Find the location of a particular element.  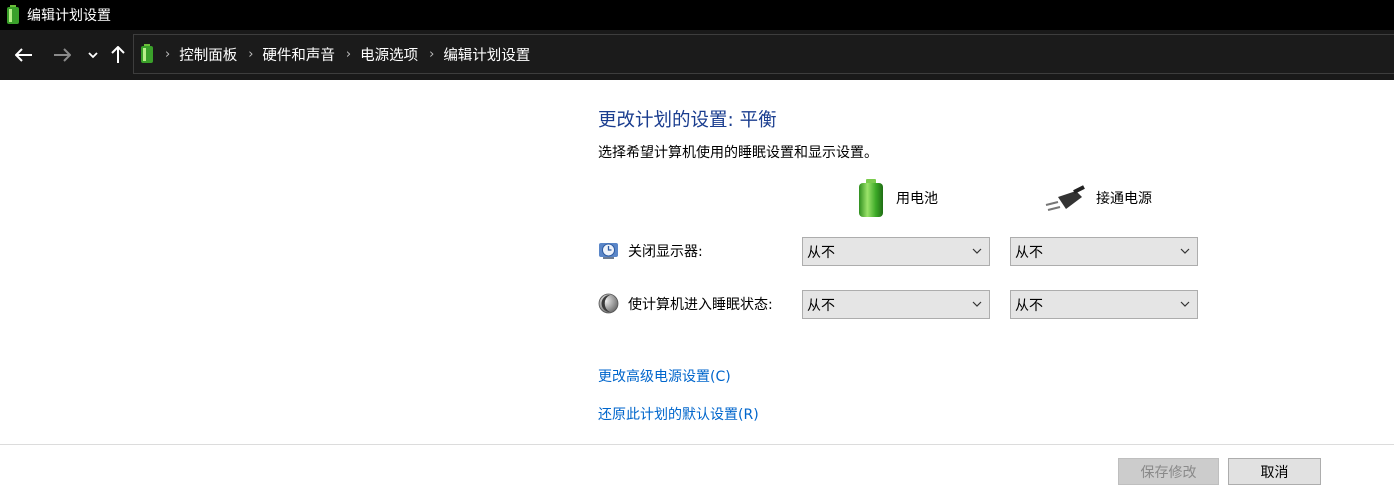

arrow-up-icon is located at coordinates (118, 54).